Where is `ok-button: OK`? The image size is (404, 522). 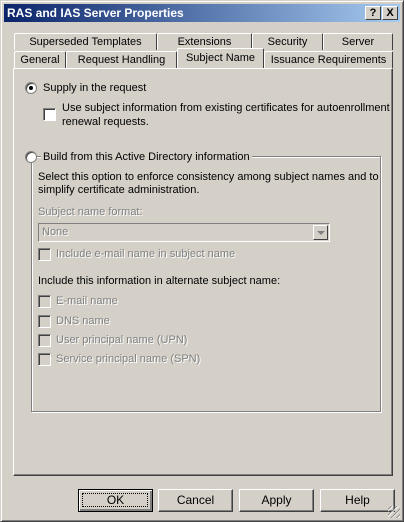
ok-button: OK is located at coordinates (115, 500).